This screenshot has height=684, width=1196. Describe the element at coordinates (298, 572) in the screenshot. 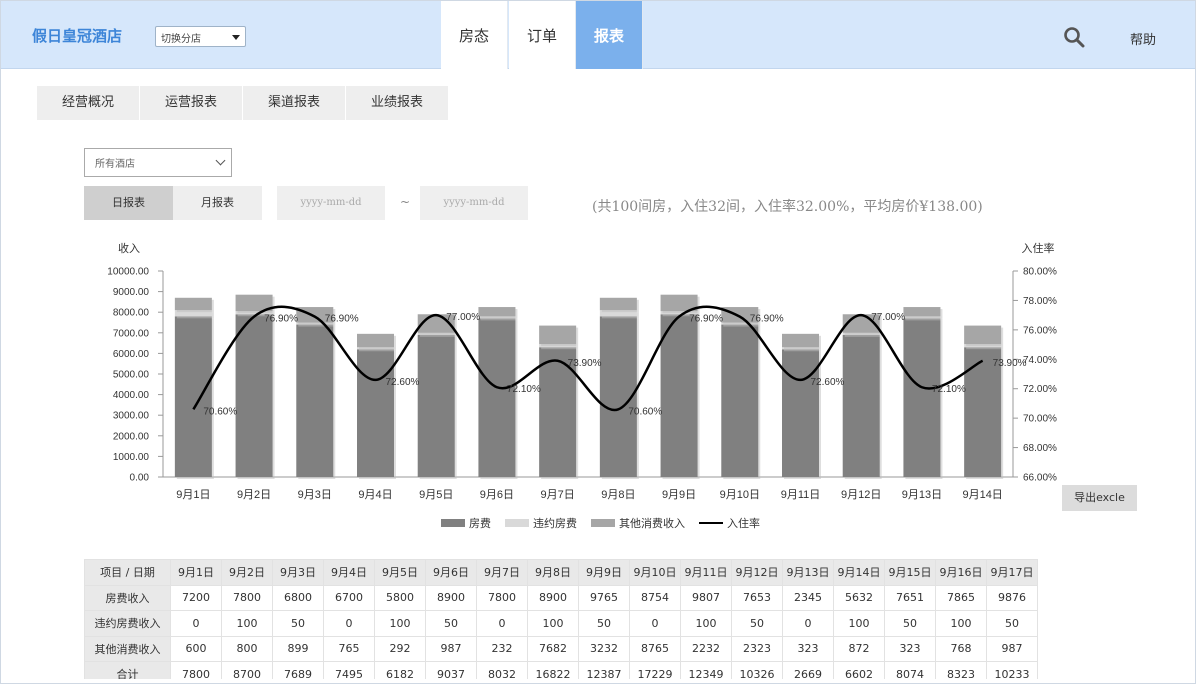

I see `table-date-header: 9月3日` at that location.